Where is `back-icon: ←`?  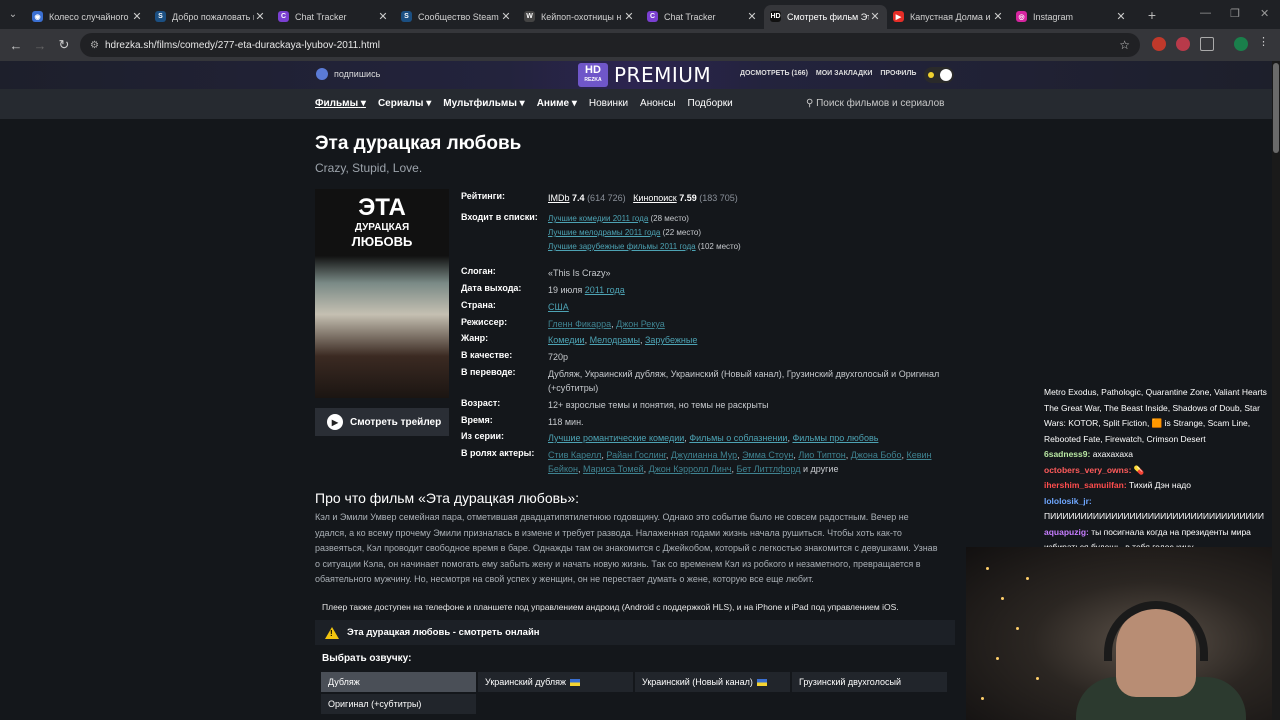 back-icon: ← is located at coordinates (16, 45).